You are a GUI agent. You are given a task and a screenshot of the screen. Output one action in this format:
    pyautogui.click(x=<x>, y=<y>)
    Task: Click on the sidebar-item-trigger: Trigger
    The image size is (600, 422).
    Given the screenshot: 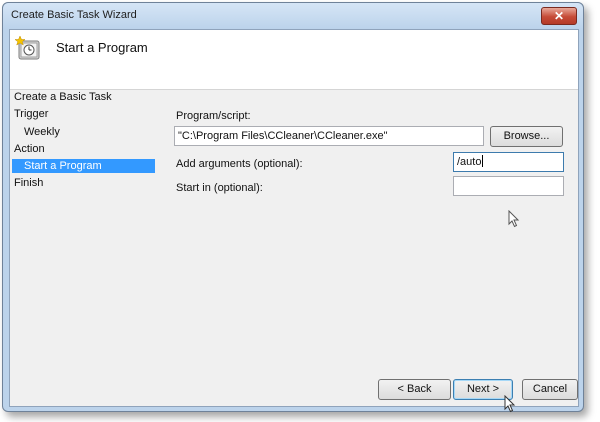 What is the action you would take?
    pyautogui.click(x=31, y=114)
    